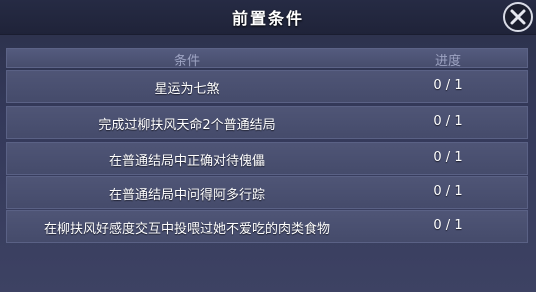  I want to click on condition-text: 在普通结局中问得阿多行踪, so click(186, 195).